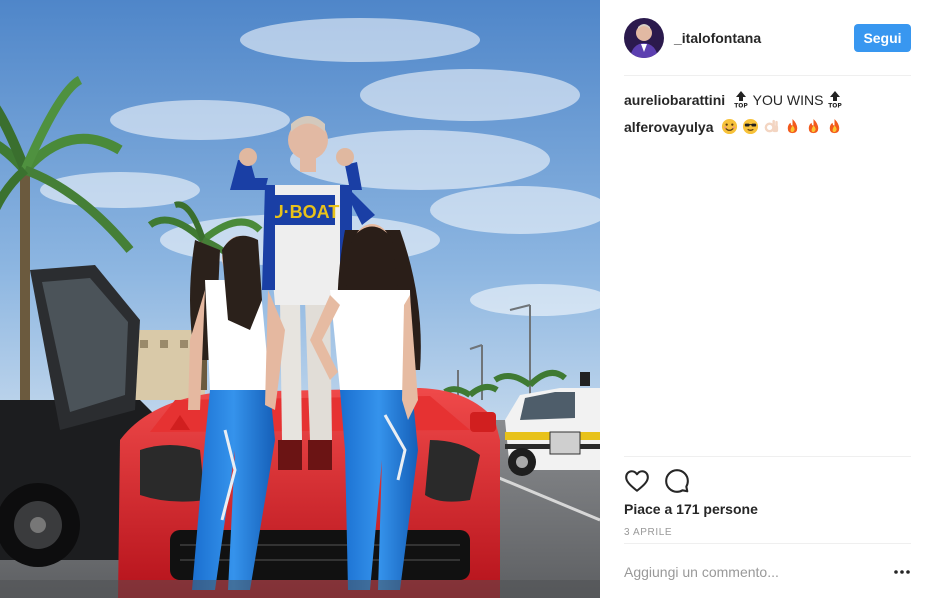  What do you see at coordinates (691, 509) in the screenshot?
I see `likes-count: Piace a 171 persone` at bounding box center [691, 509].